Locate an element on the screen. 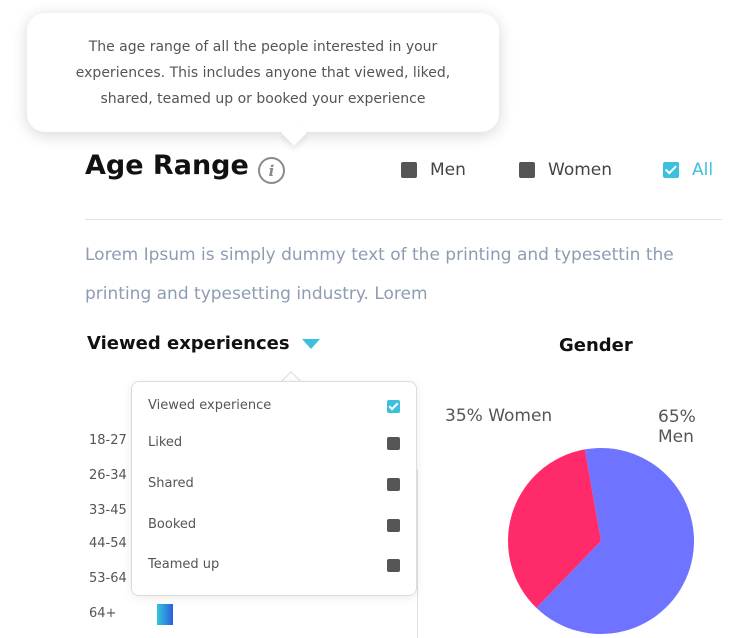 The image size is (737, 638). menu-item-label: Teamed up is located at coordinates (184, 564).